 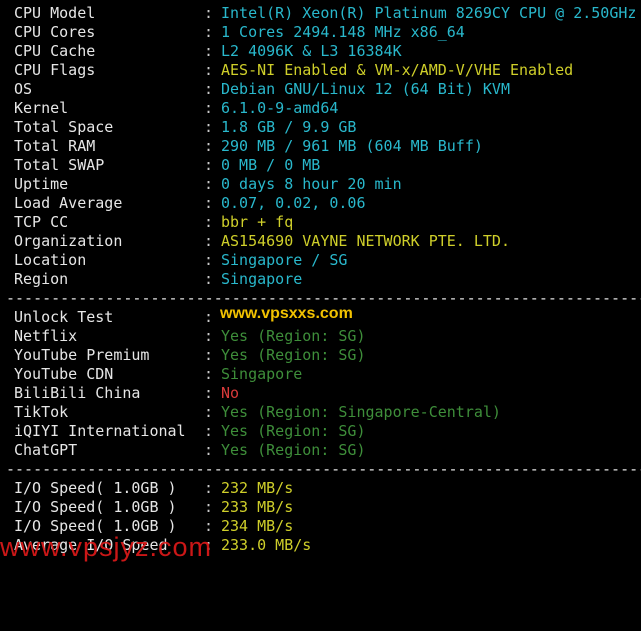 I want to click on io-line-1: I/O Speed( 1.0GB ) : 232 MB/s, so click(x=153, y=488).